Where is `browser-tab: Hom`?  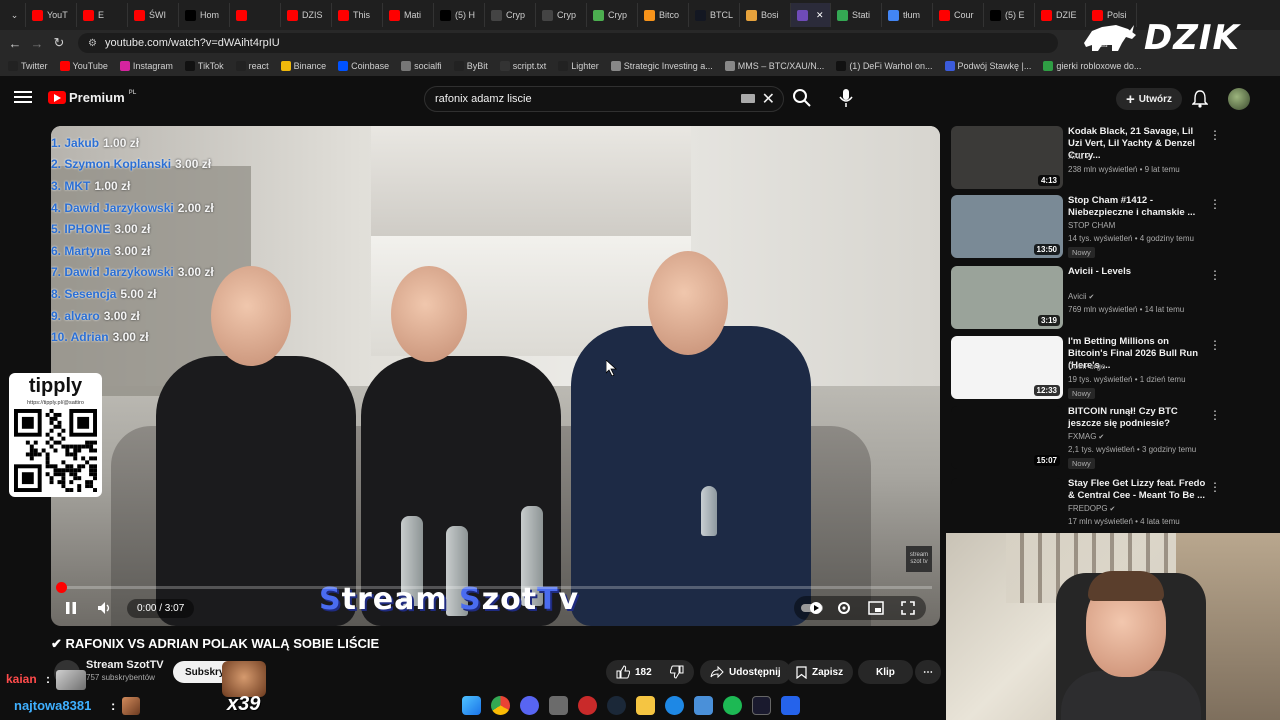
browser-tab: Hom is located at coordinates (204, 15).